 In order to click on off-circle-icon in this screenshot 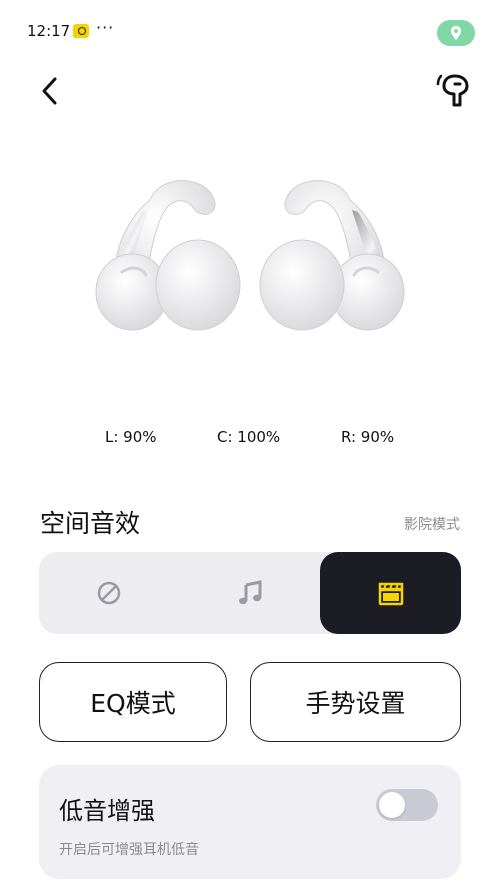, I will do `click(109, 593)`.